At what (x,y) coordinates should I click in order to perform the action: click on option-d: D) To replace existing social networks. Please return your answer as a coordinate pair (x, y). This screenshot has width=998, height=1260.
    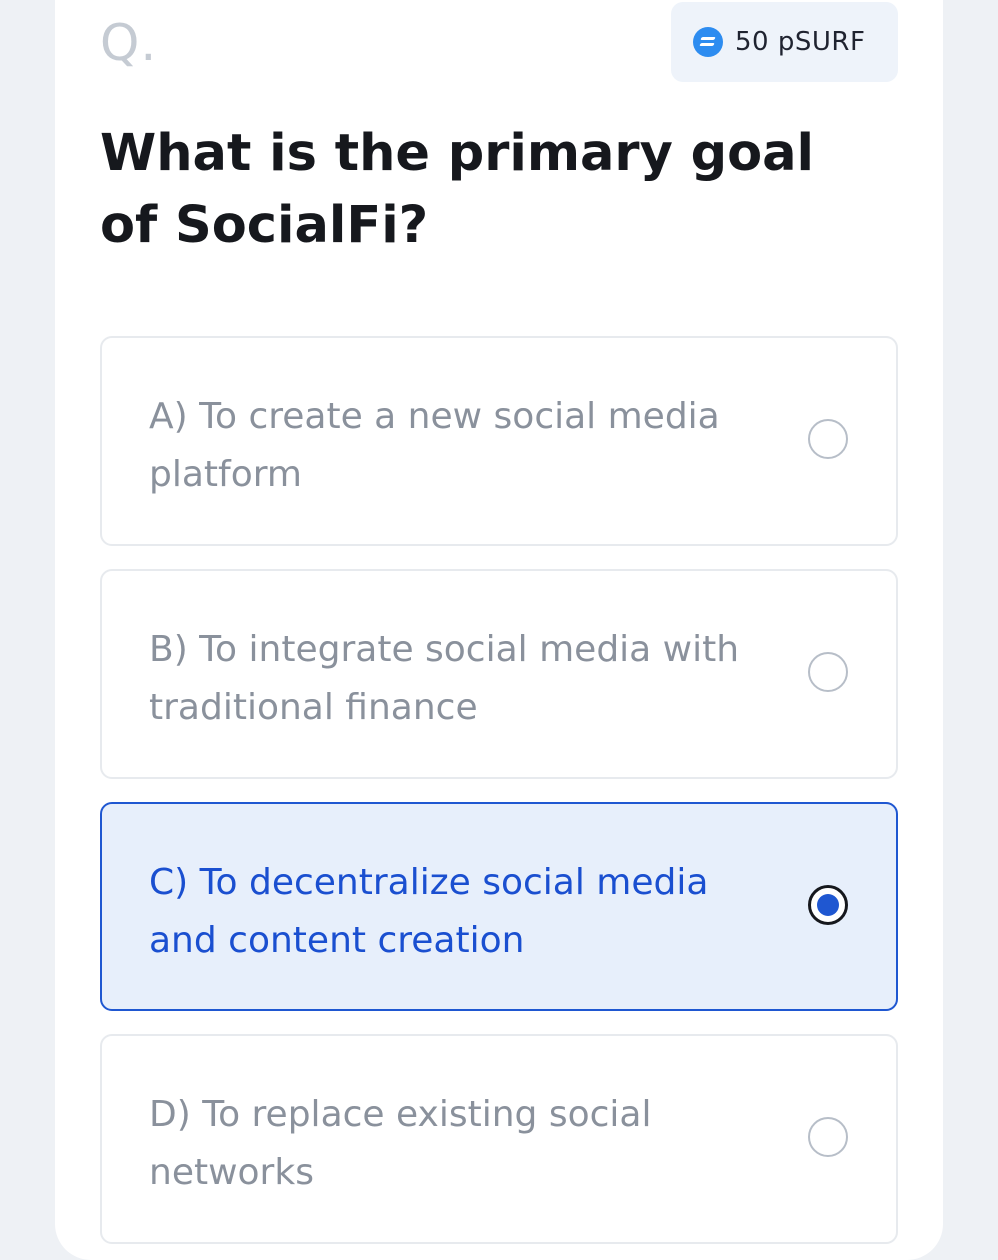
    Looking at the image, I should click on (499, 1139).